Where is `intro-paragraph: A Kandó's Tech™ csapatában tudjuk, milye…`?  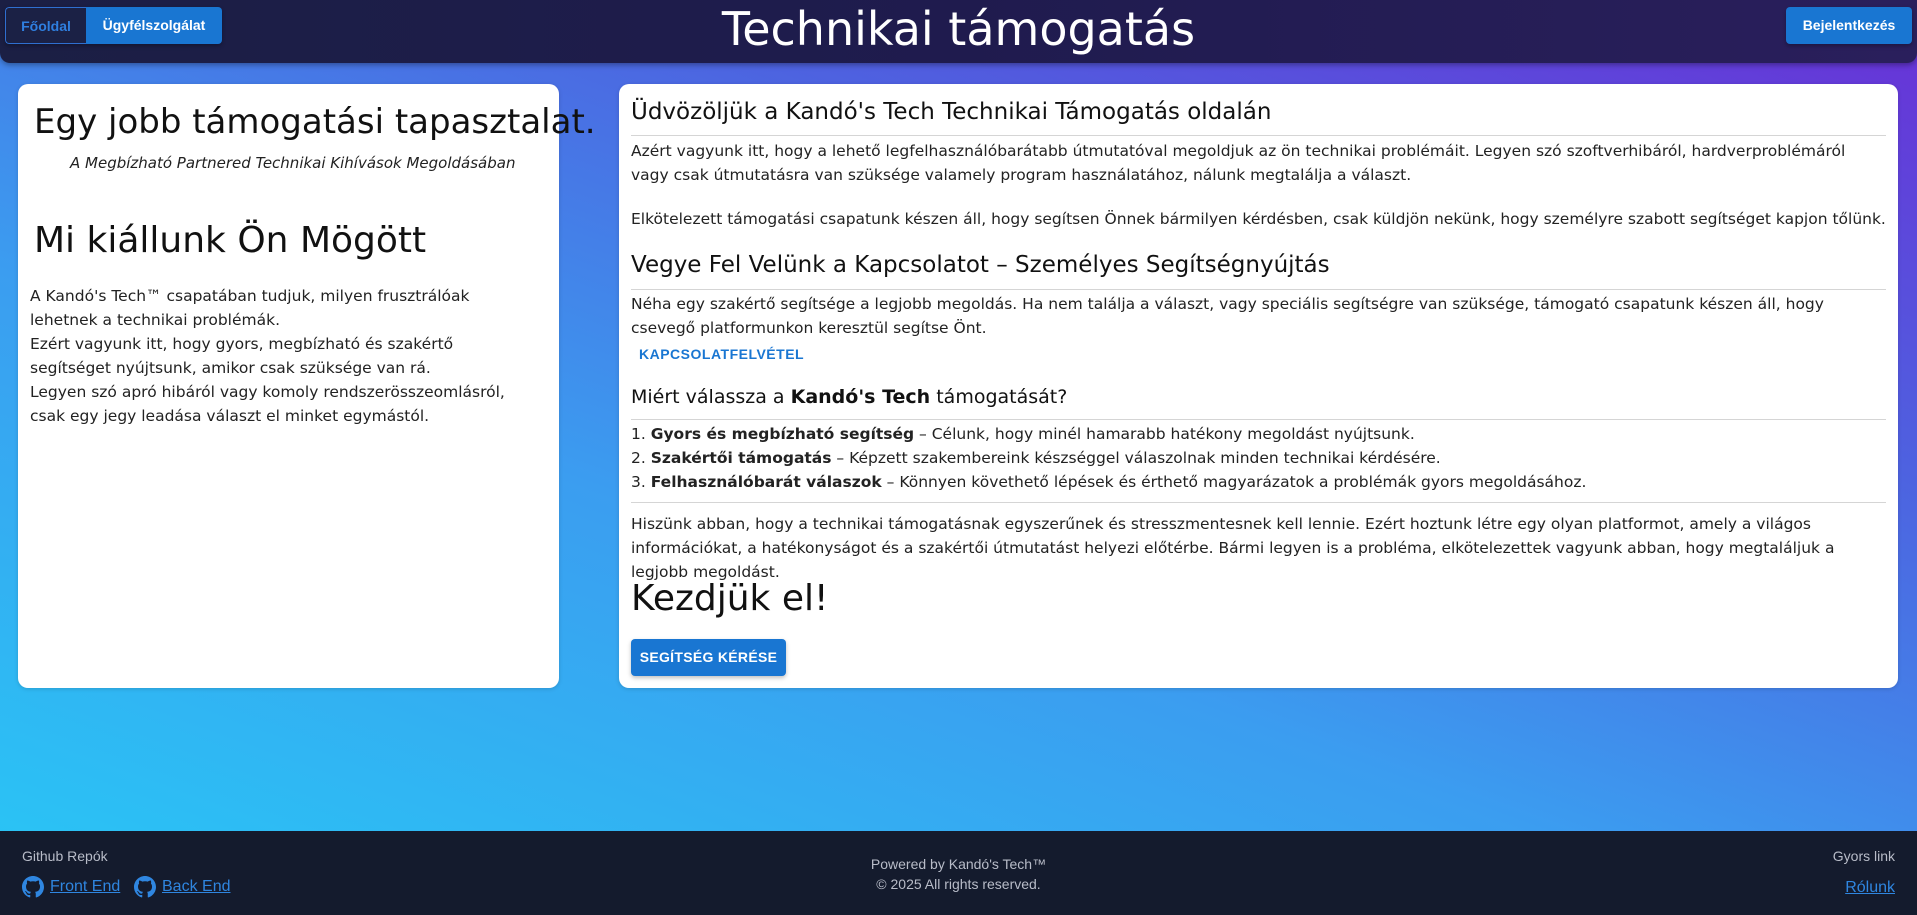
intro-paragraph: A Kandó's Tech™ csapatában tudjuk, milye… is located at coordinates (250, 308).